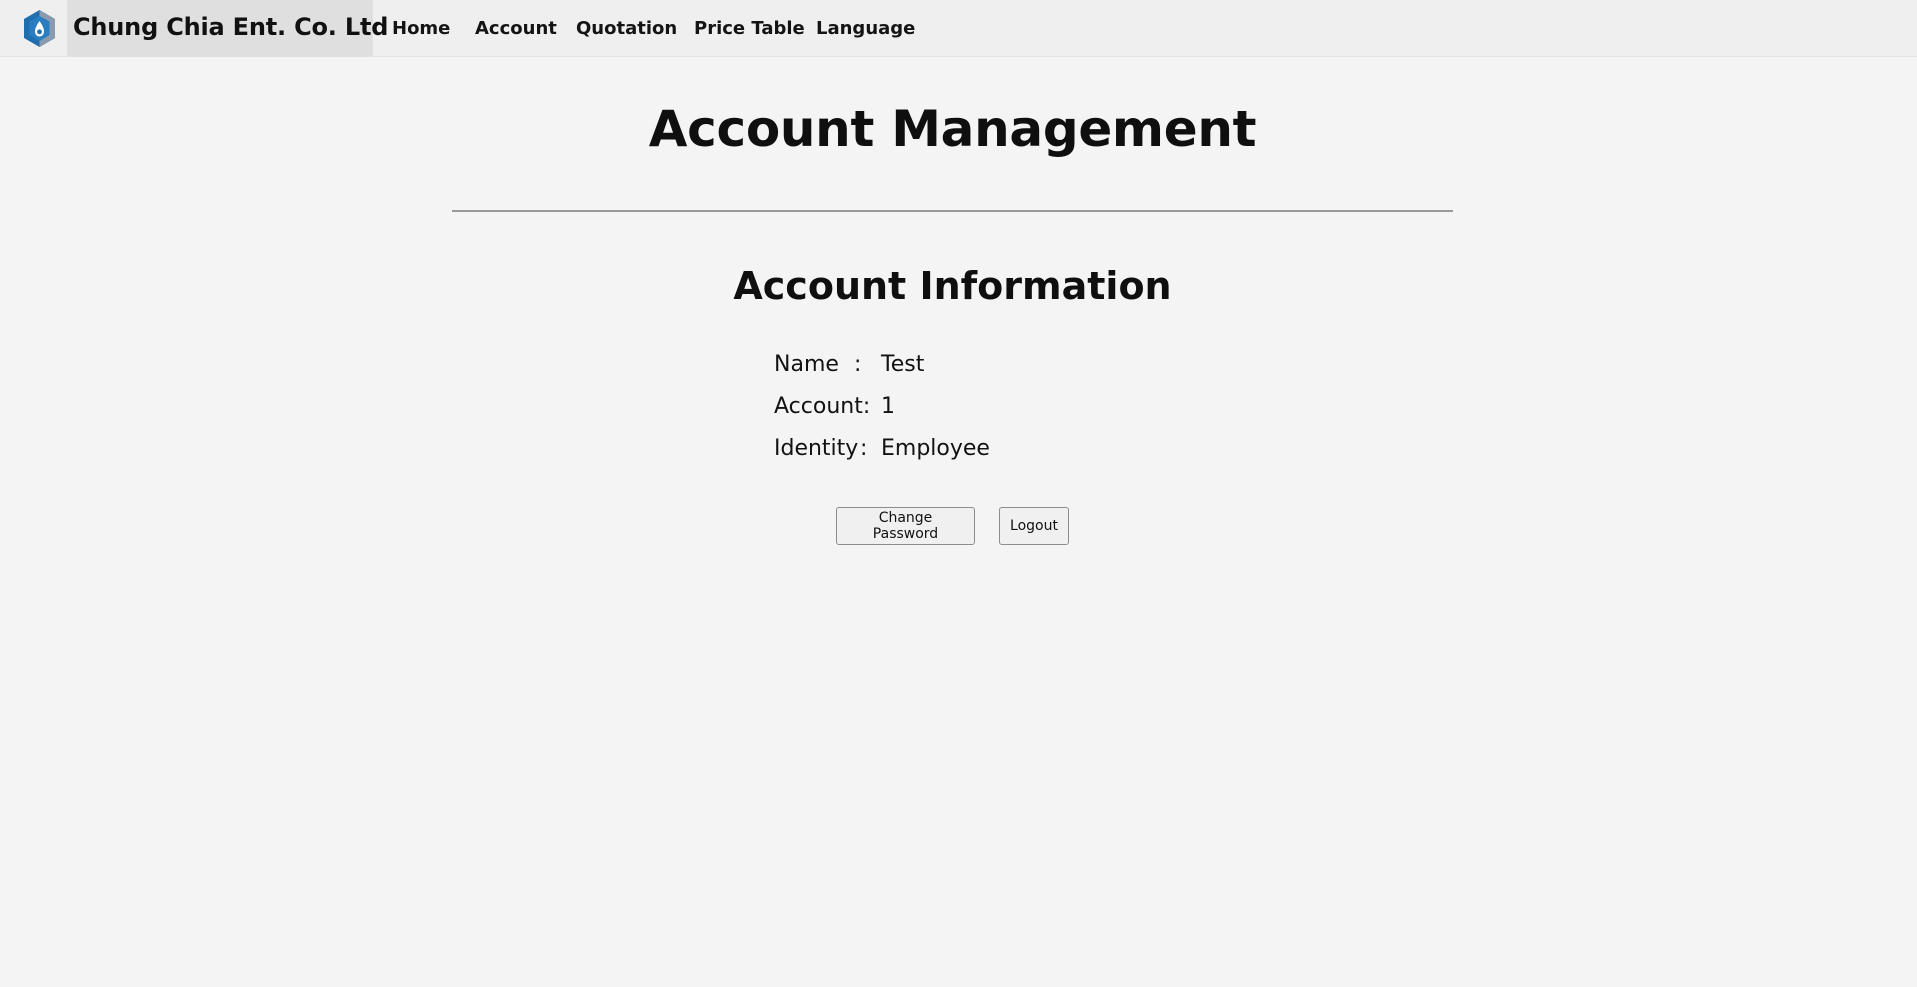  What do you see at coordinates (626, 28) in the screenshot?
I see `nav-link-quotation: Quotation` at bounding box center [626, 28].